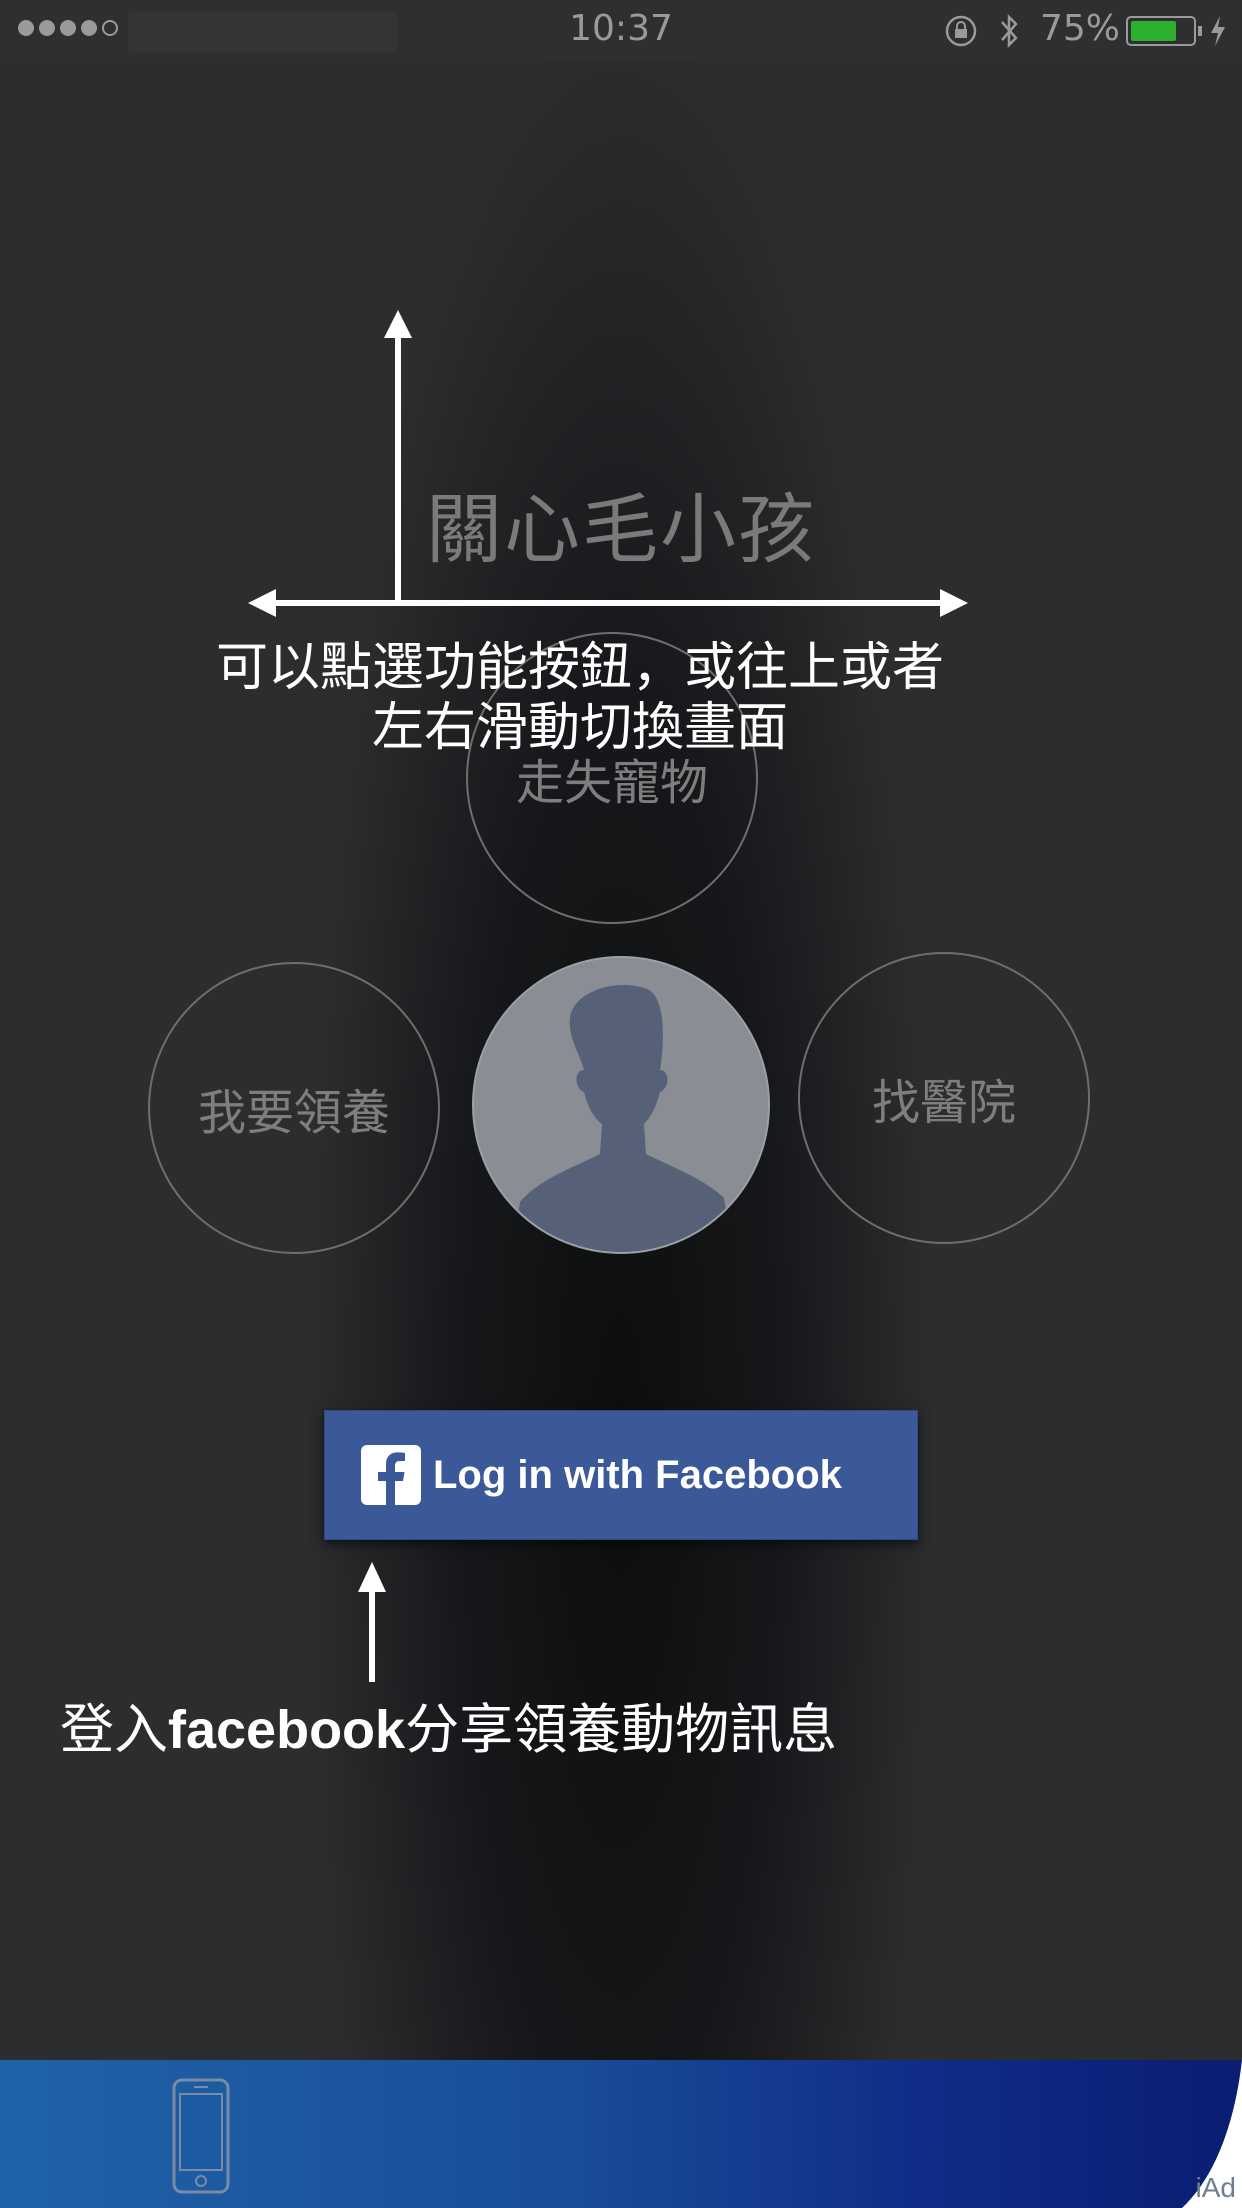  I want to click on iad-label: iAd, so click(1215, 2187).